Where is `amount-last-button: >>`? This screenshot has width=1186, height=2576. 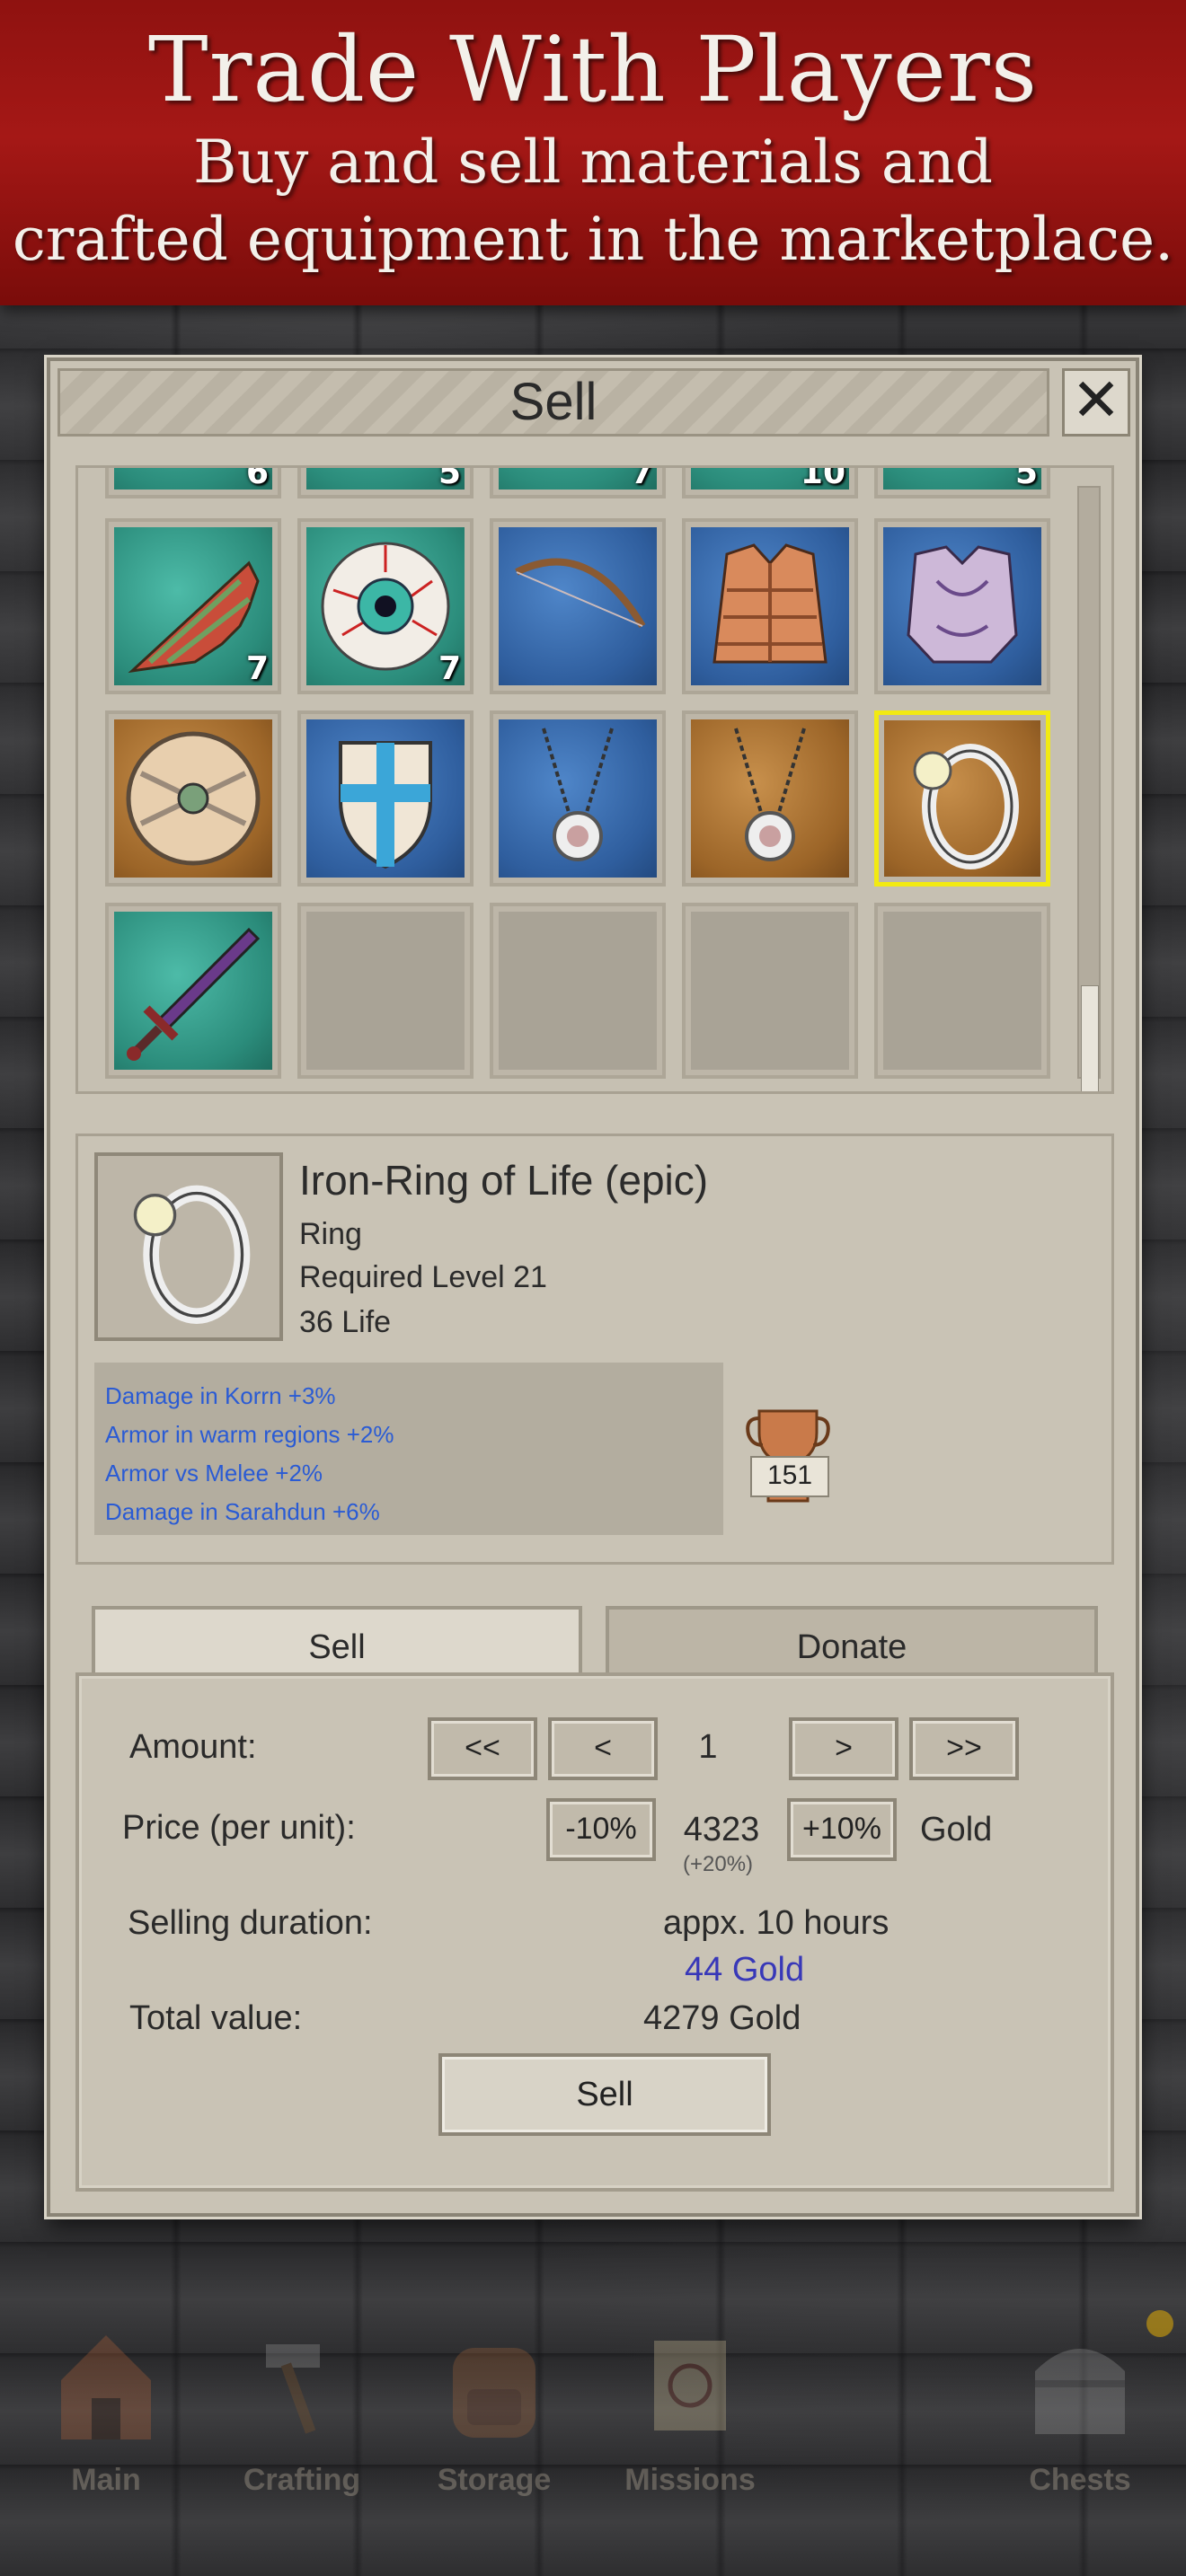
amount-last-button: >> is located at coordinates (964, 1748).